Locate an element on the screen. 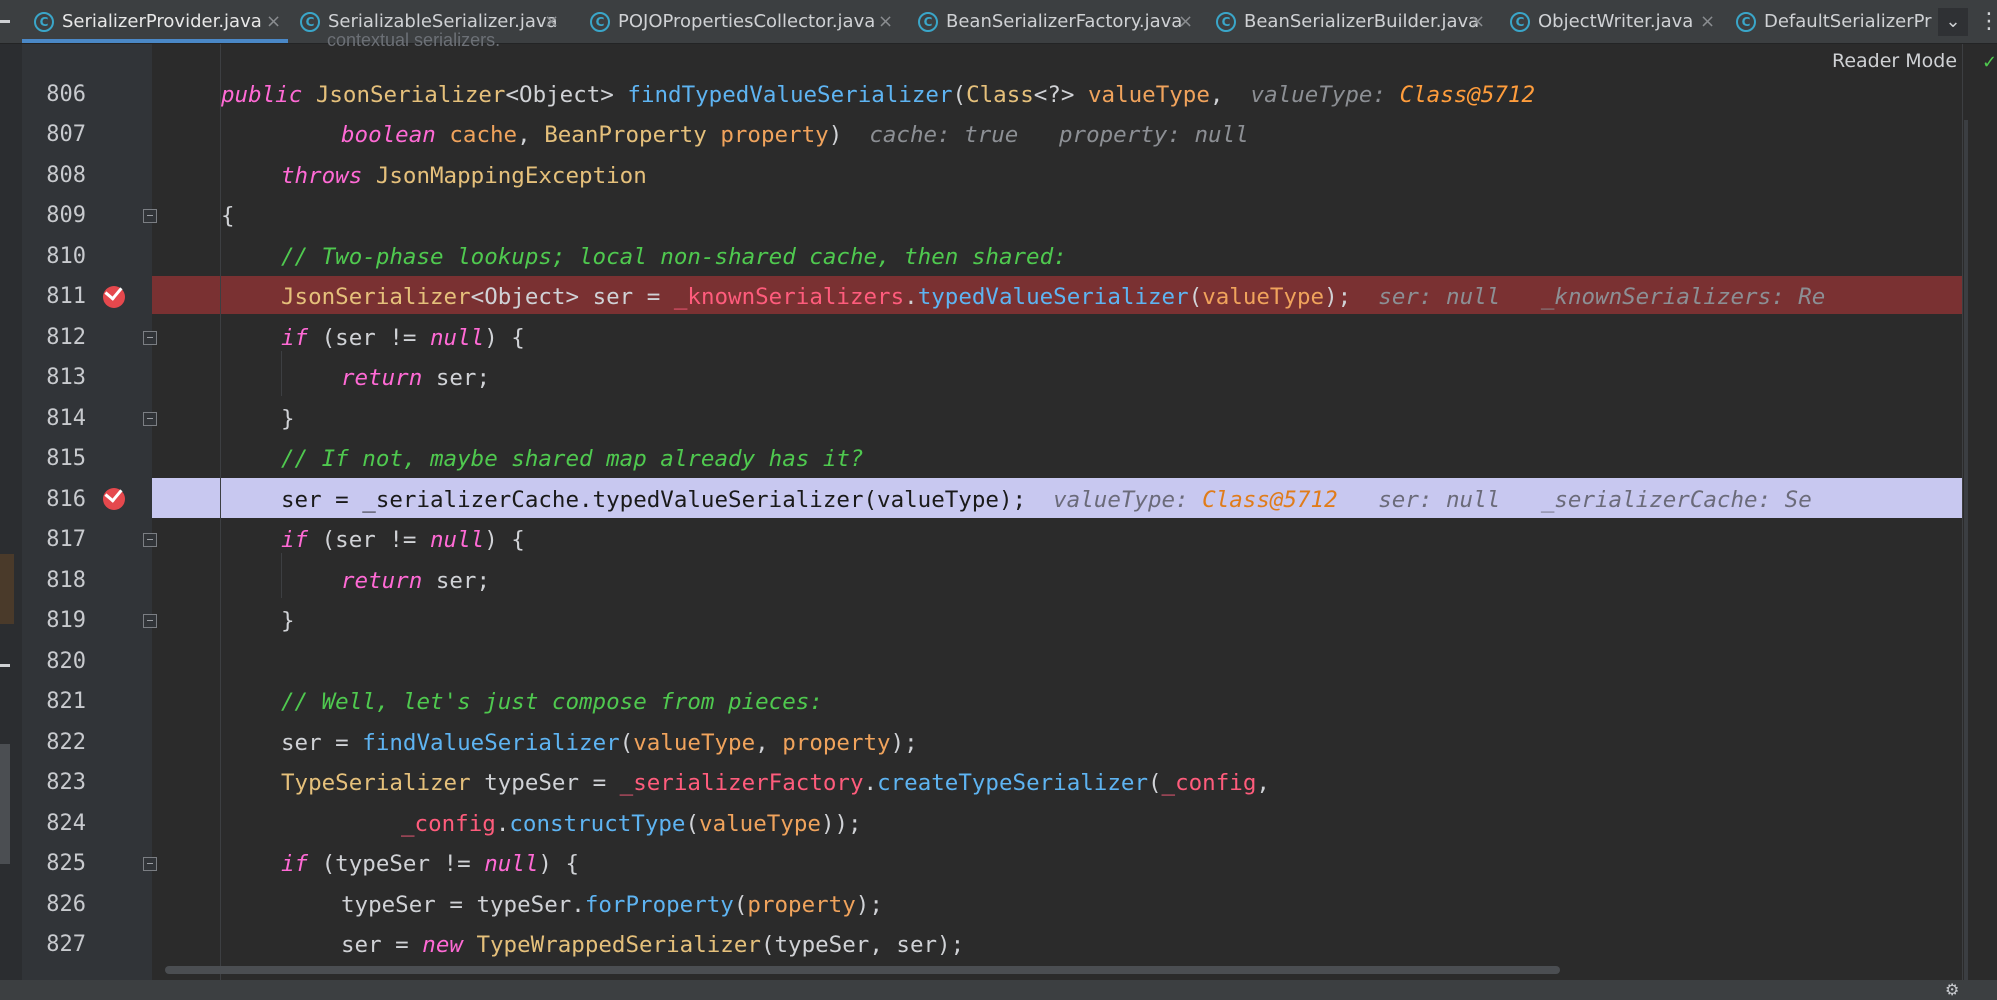  line-number: 819 is located at coordinates (66, 620).